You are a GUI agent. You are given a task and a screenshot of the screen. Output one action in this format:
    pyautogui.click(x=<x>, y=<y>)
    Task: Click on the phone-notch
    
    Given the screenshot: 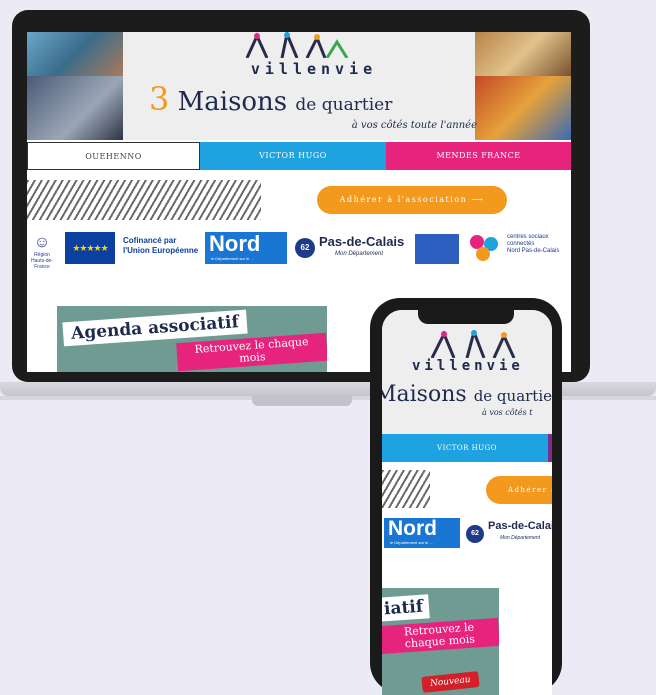 What is the action you would take?
    pyautogui.click(x=466, y=317)
    